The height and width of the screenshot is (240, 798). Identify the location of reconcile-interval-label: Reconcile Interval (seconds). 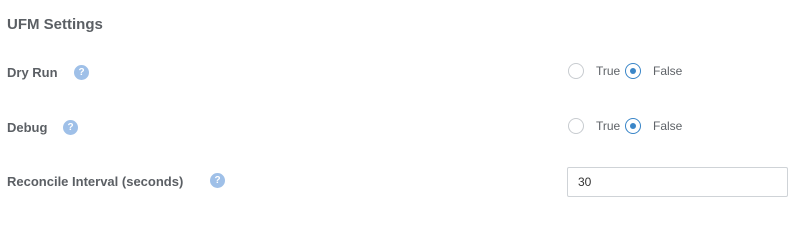
(95, 181).